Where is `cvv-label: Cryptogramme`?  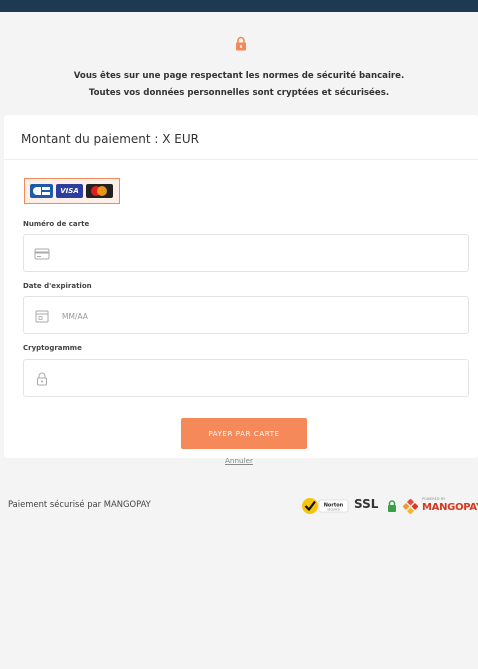 cvv-label: Cryptogramme is located at coordinates (52, 348).